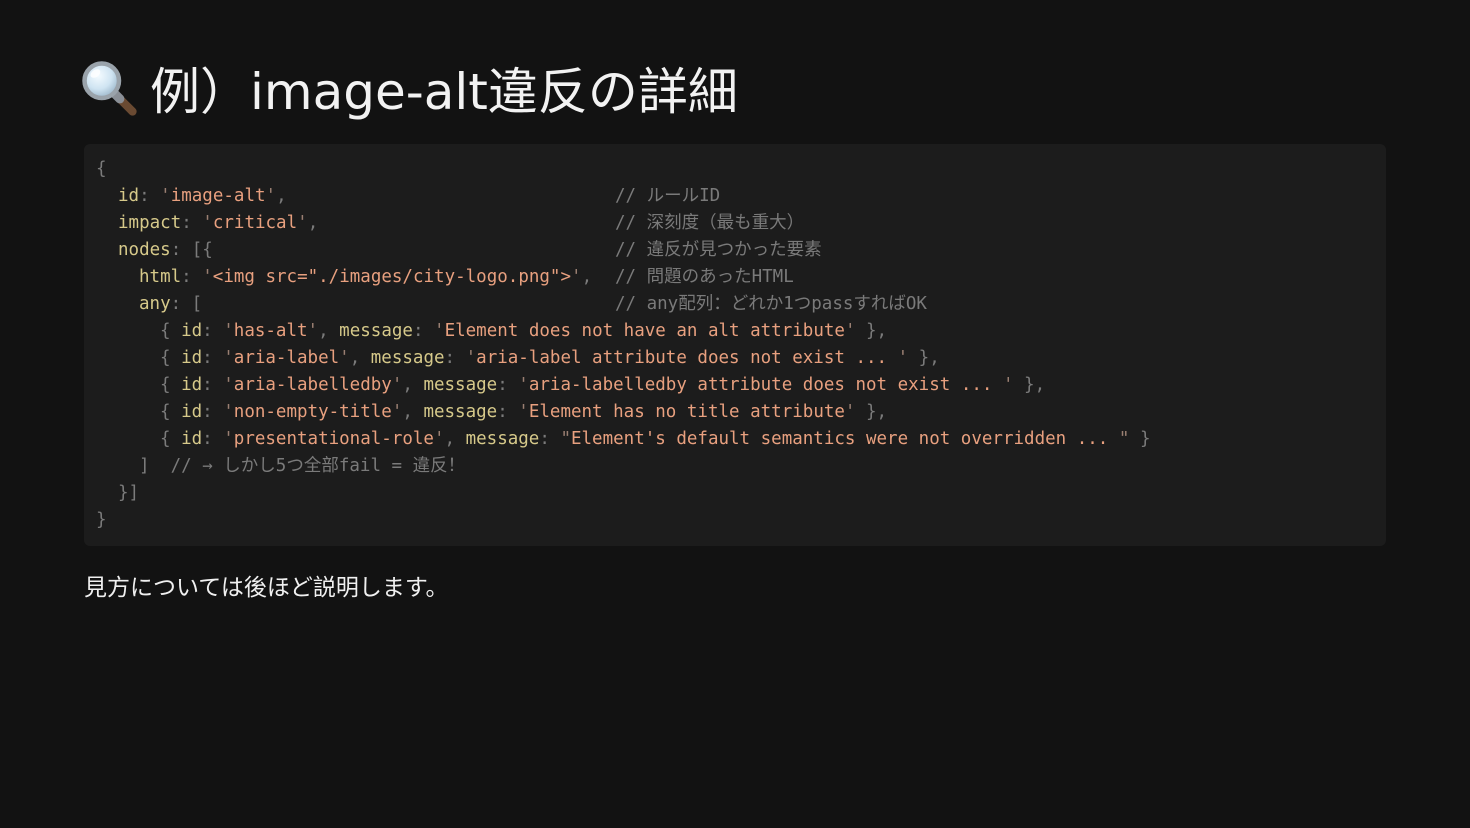 This screenshot has height=828, width=1470. I want to click on impact-key: impact, so click(150, 223).